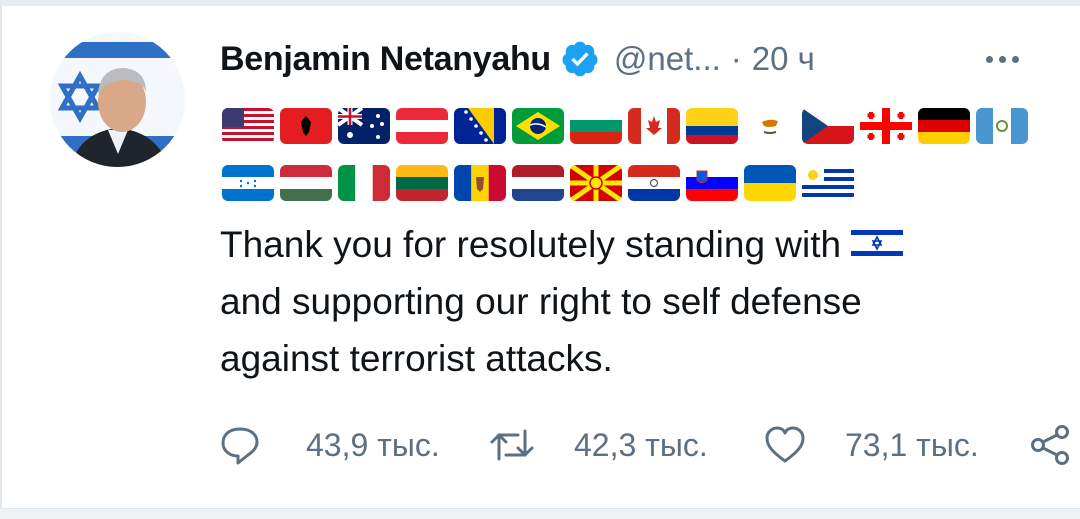 The image size is (1080, 519). Describe the element at coordinates (654, 183) in the screenshot. I see `paraguay-flag-icon` at that location.